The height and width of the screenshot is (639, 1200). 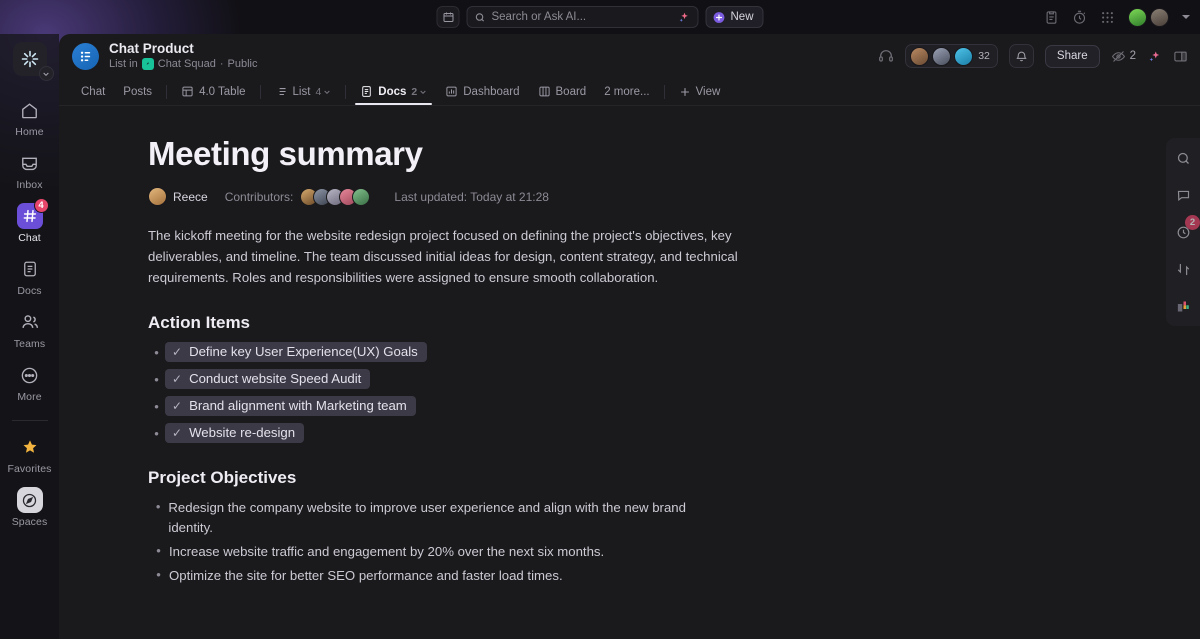 What do you see at coordinates (1183, 195) in the screenshot?
I see `comment-icon` at bounding box center [1183, 195].